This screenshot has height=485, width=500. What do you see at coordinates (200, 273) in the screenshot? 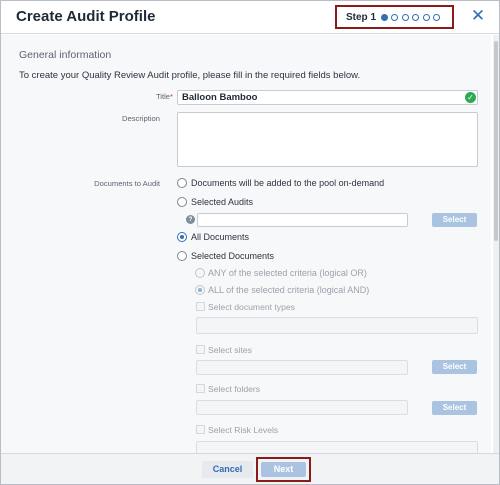
I see `radio-any-criteria` at bounding box center [200, 273].